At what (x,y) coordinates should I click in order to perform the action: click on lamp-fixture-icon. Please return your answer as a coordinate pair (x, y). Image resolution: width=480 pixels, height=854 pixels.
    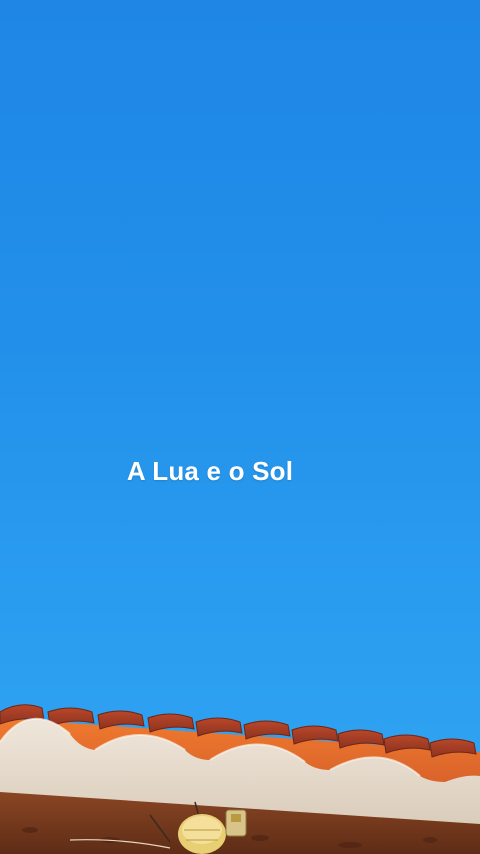
    Looking at the image, I should click on (212, 831).